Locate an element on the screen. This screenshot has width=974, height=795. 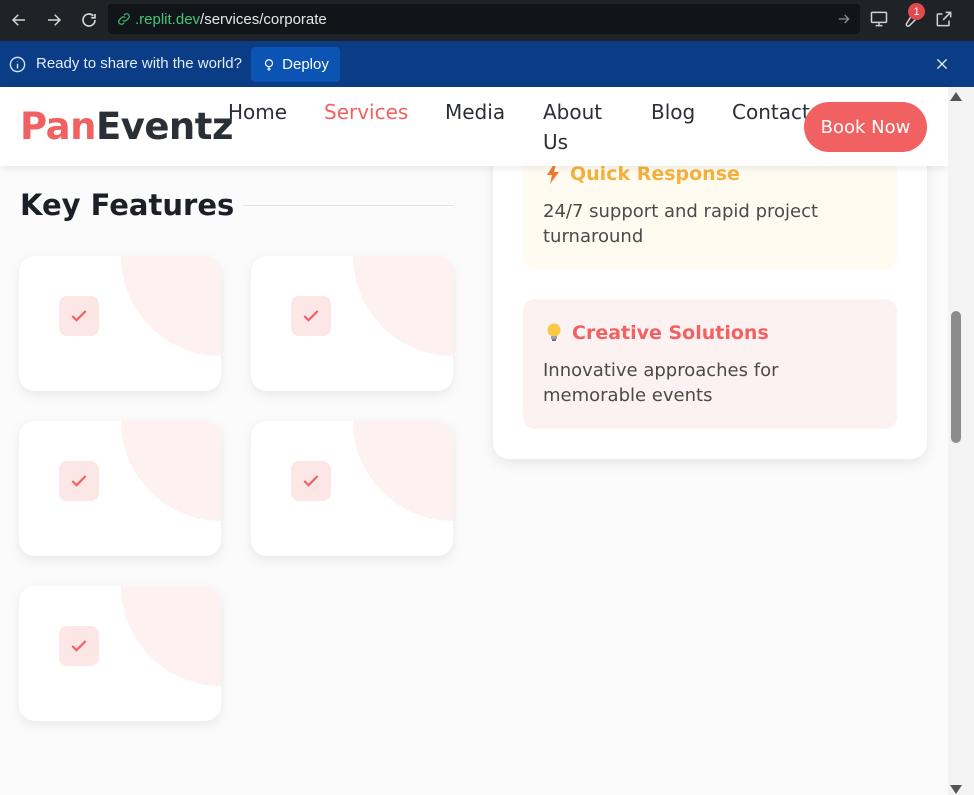
deploy-label: Deploy is located at coordinates (305, 64).